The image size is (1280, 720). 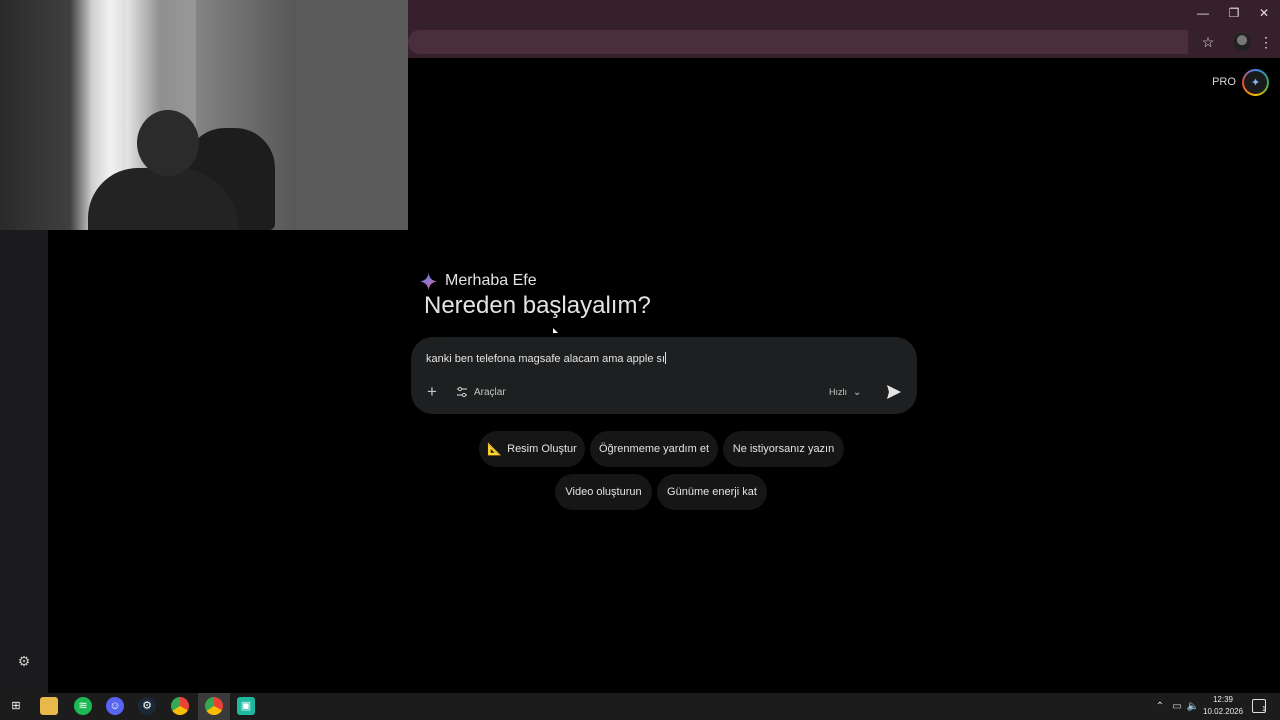 What do you see at coordinates (542, 449) in the screenshot?
I see `chip-label: Resim Oluştur` at bounding box center [542, 449].